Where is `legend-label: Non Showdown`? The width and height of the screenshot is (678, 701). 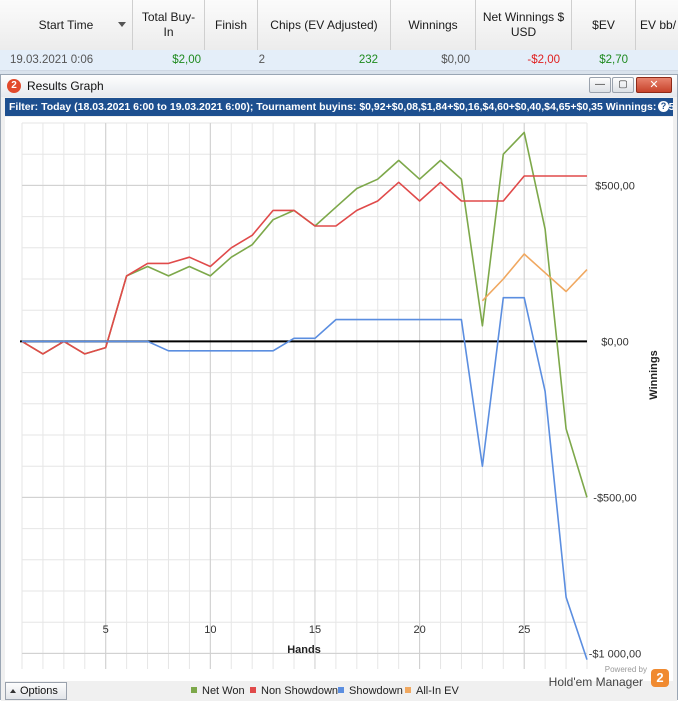 legend-label: Non Showdown is located at coordinates (300, 691).